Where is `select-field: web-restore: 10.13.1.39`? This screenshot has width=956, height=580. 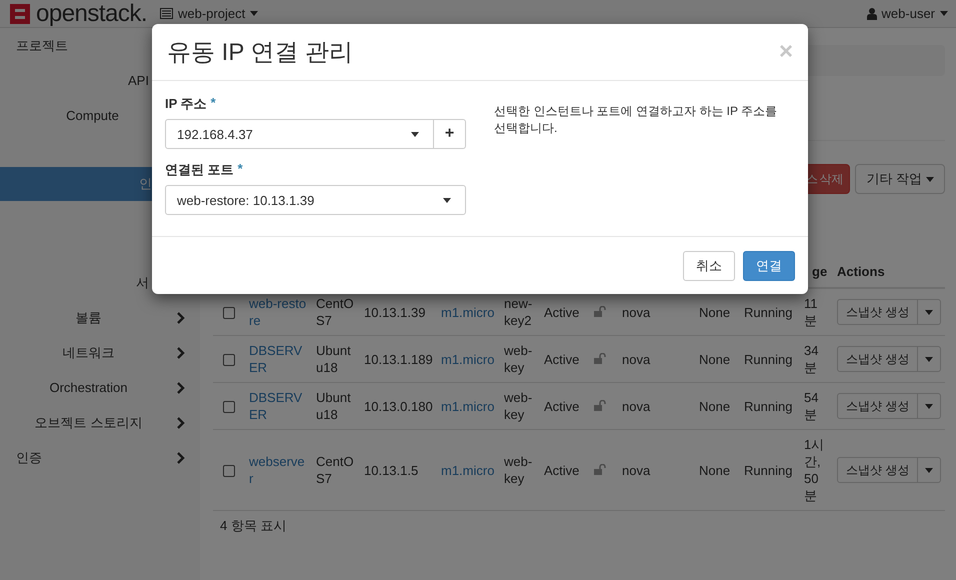 select-field: web-restore: 10.13.1.39 is located at coordinates (315, 200).